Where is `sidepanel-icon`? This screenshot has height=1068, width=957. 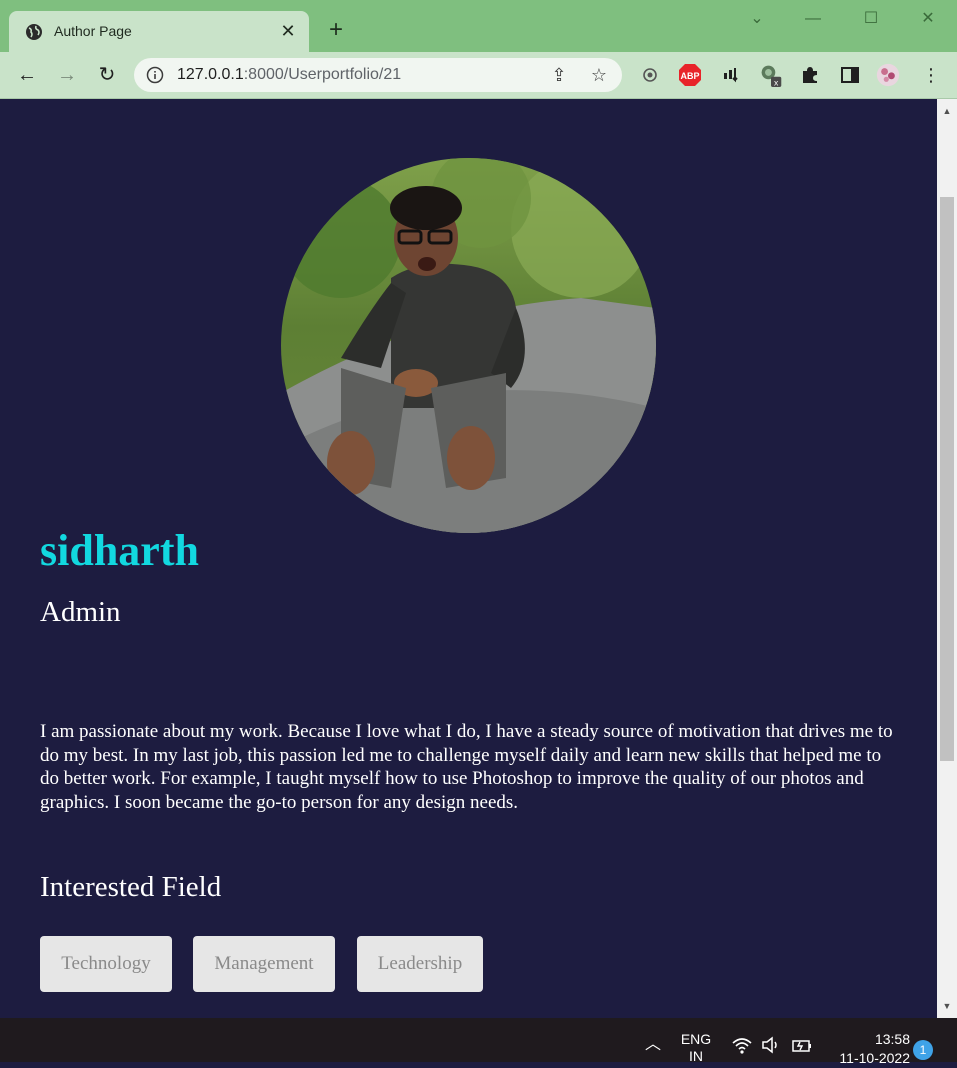
sidepanel-icon is located at coordinates (850, 75).